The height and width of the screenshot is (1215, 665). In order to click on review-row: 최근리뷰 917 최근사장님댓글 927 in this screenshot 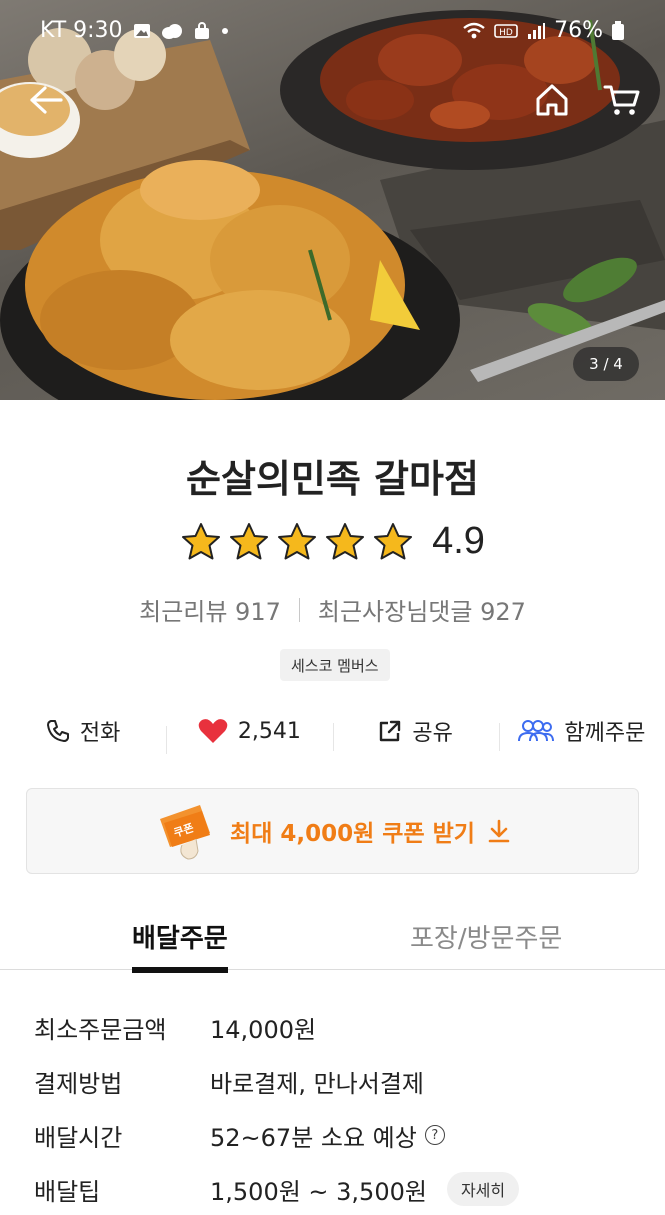, I will do `click(332, 609)`.